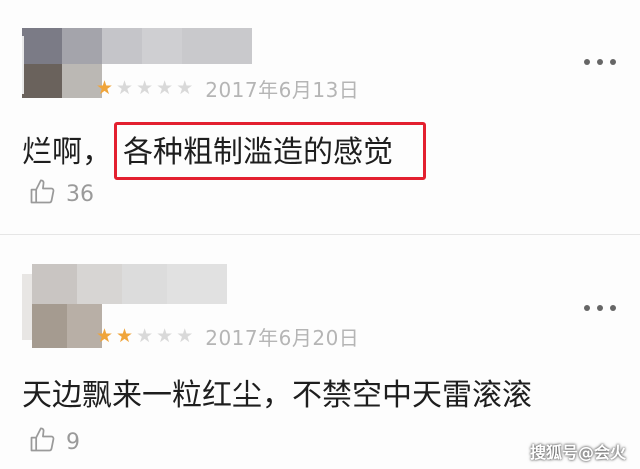  Describe the element at coordinates (320, 234) in the screenshot. I see `divider` at that location.